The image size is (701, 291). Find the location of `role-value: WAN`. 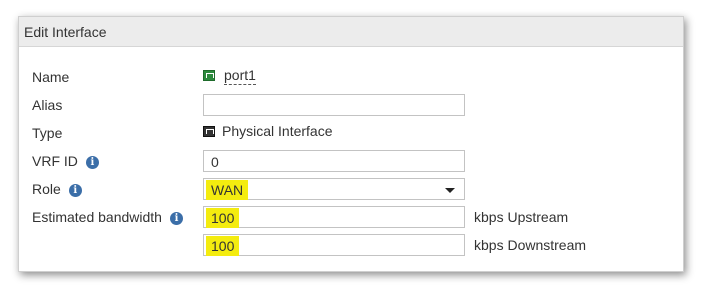

role-value: WAN is located at coordinates (227, 190).